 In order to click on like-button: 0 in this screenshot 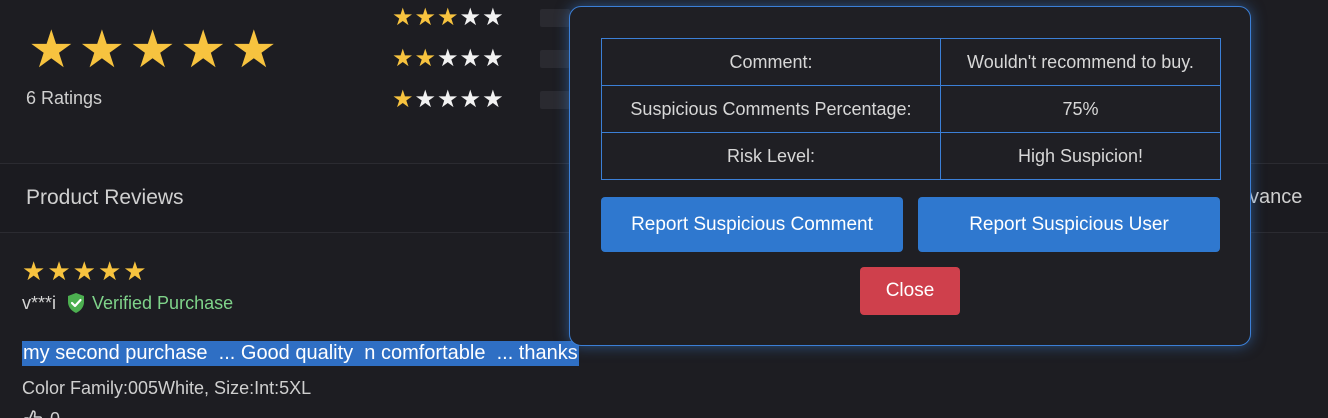, I will do `click(41, 413)`.